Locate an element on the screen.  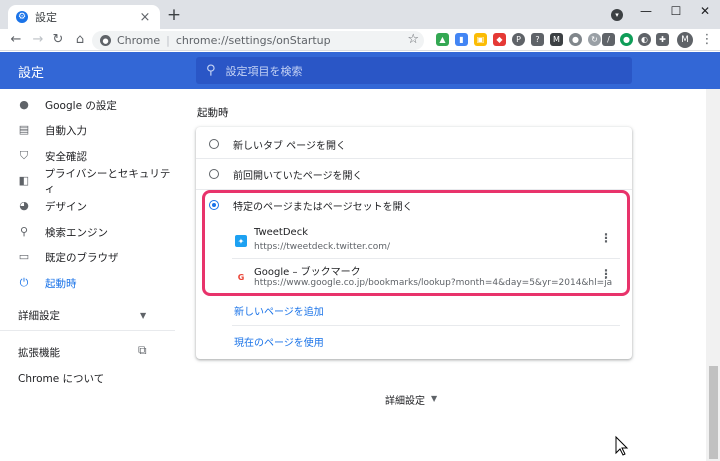
sidebar-advanced: 詳細設定 is located at coordinates (39, 315).